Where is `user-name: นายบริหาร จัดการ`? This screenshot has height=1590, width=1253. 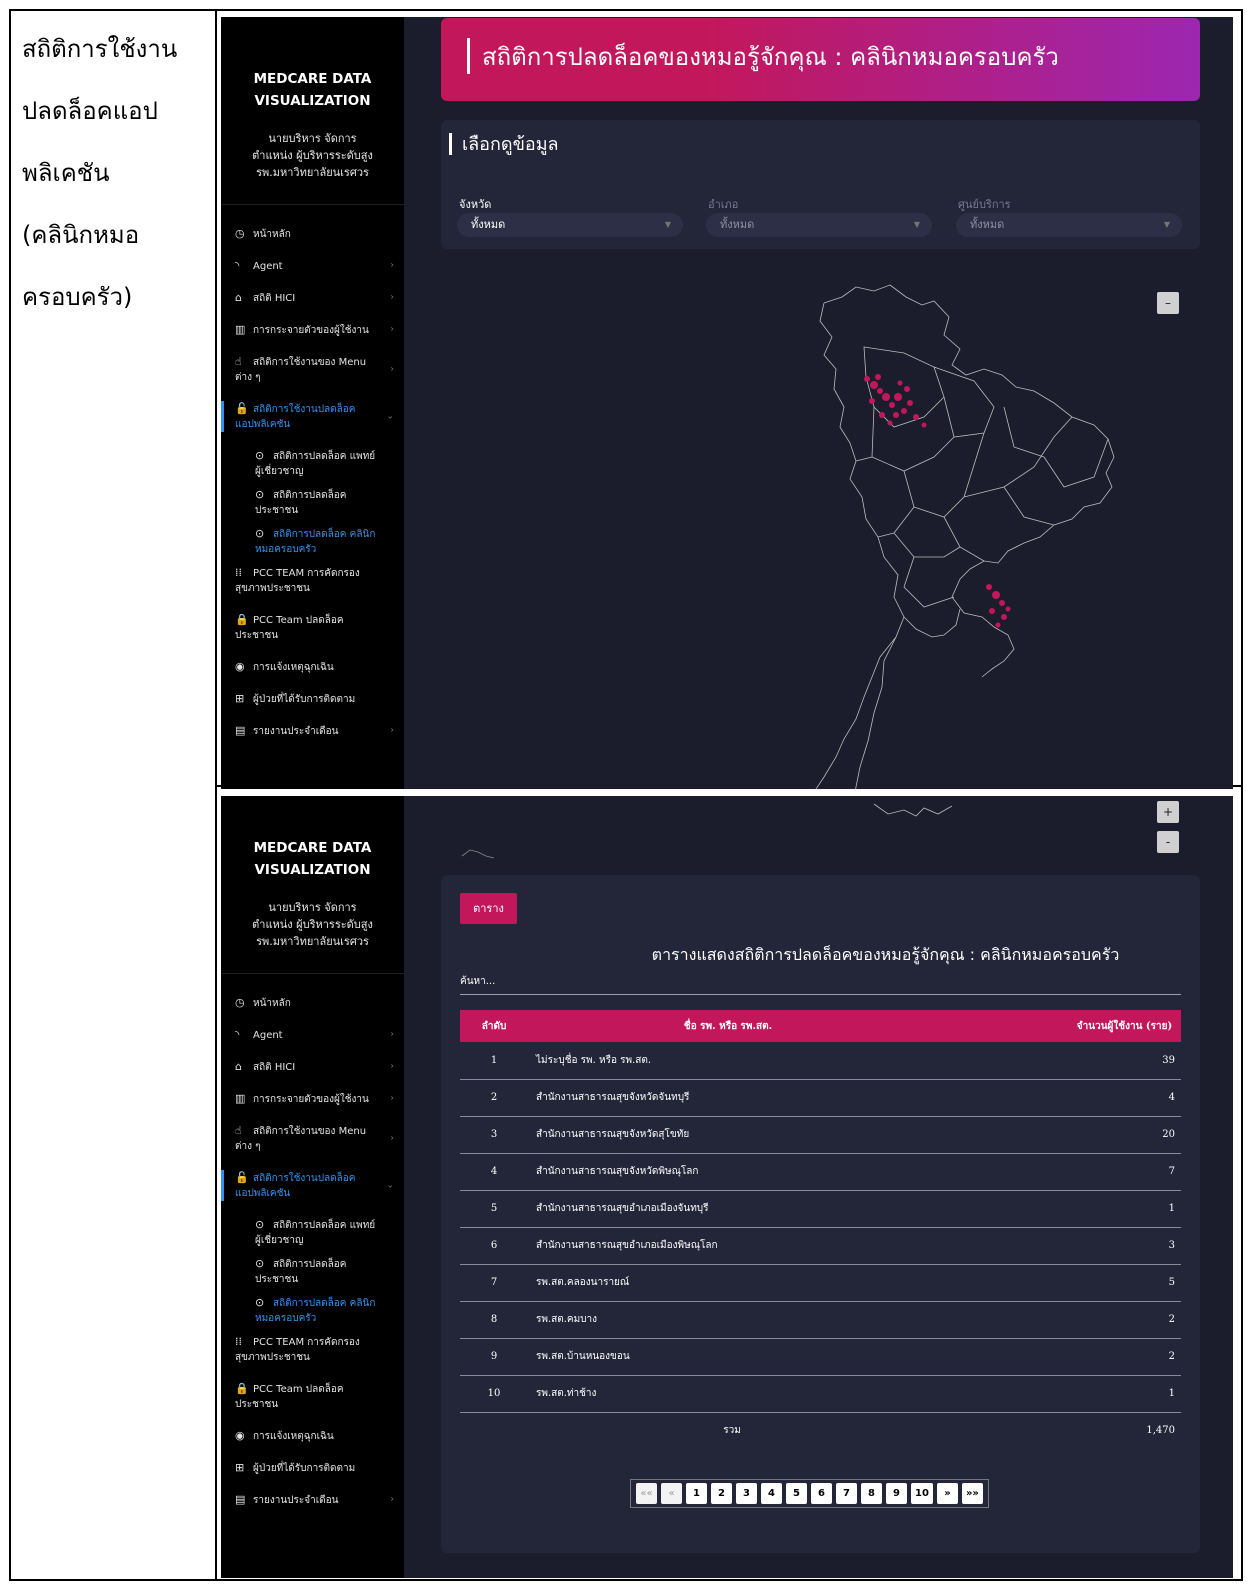
user-name: นายบริหาร จัดการ is located at coordinates (312, 138).